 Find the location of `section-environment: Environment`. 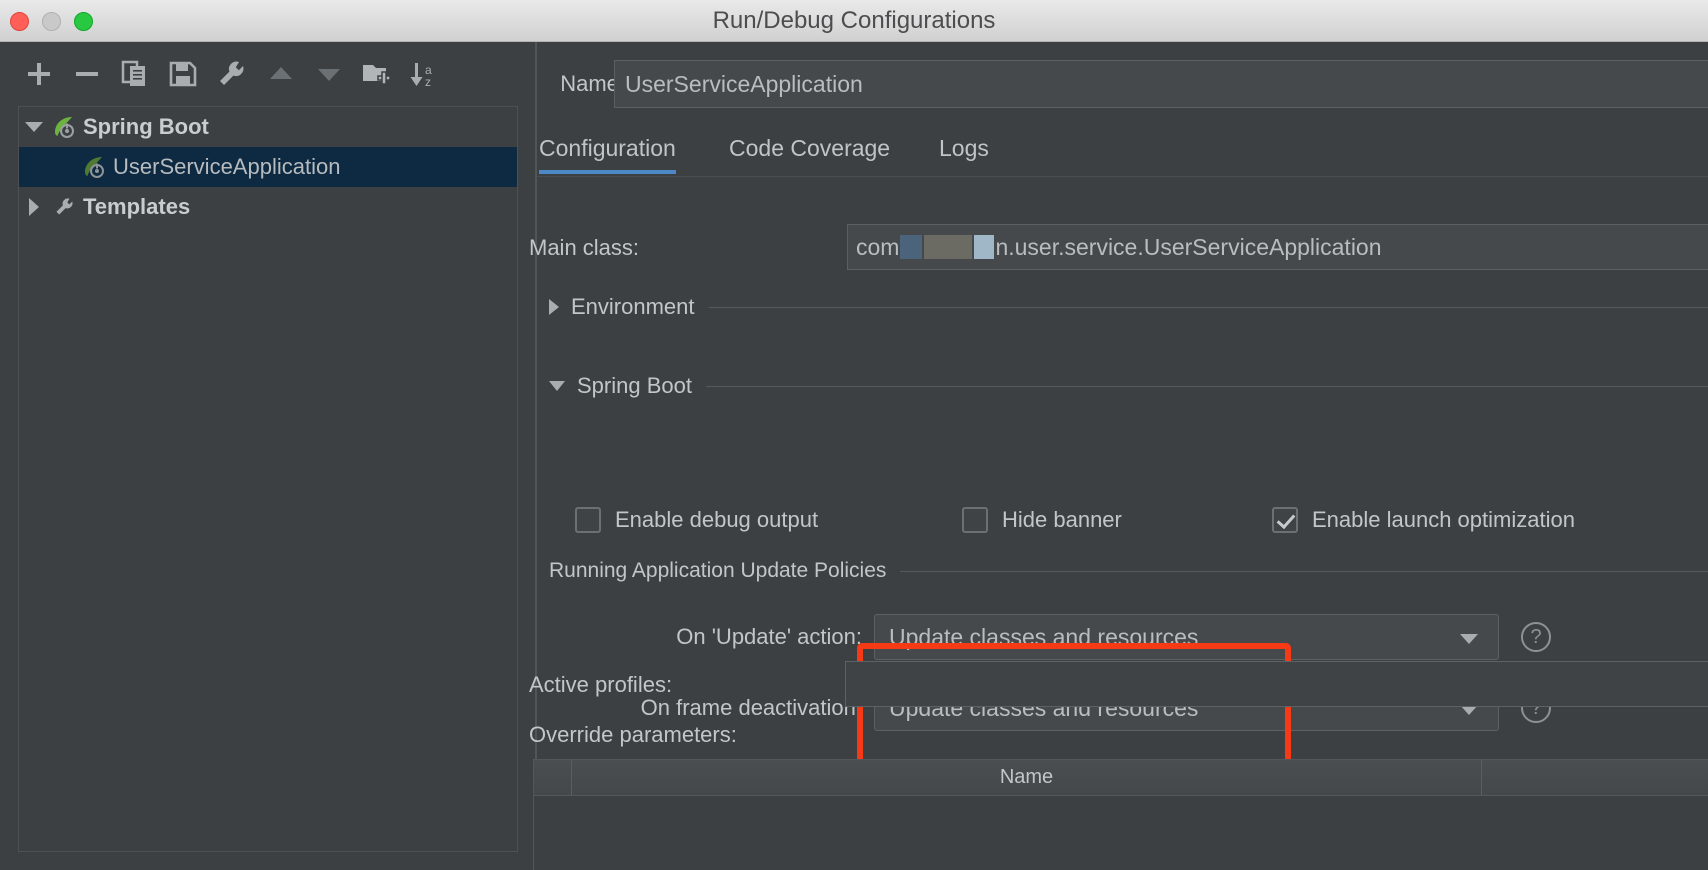

section-environment: Environment is located at coordinates (1128, 307).